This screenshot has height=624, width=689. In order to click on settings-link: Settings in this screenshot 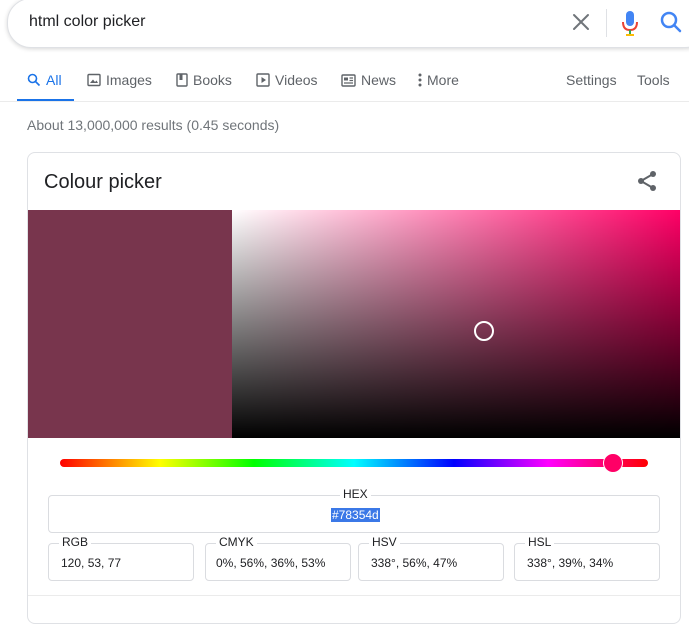, I will do `click(591, 80)`.